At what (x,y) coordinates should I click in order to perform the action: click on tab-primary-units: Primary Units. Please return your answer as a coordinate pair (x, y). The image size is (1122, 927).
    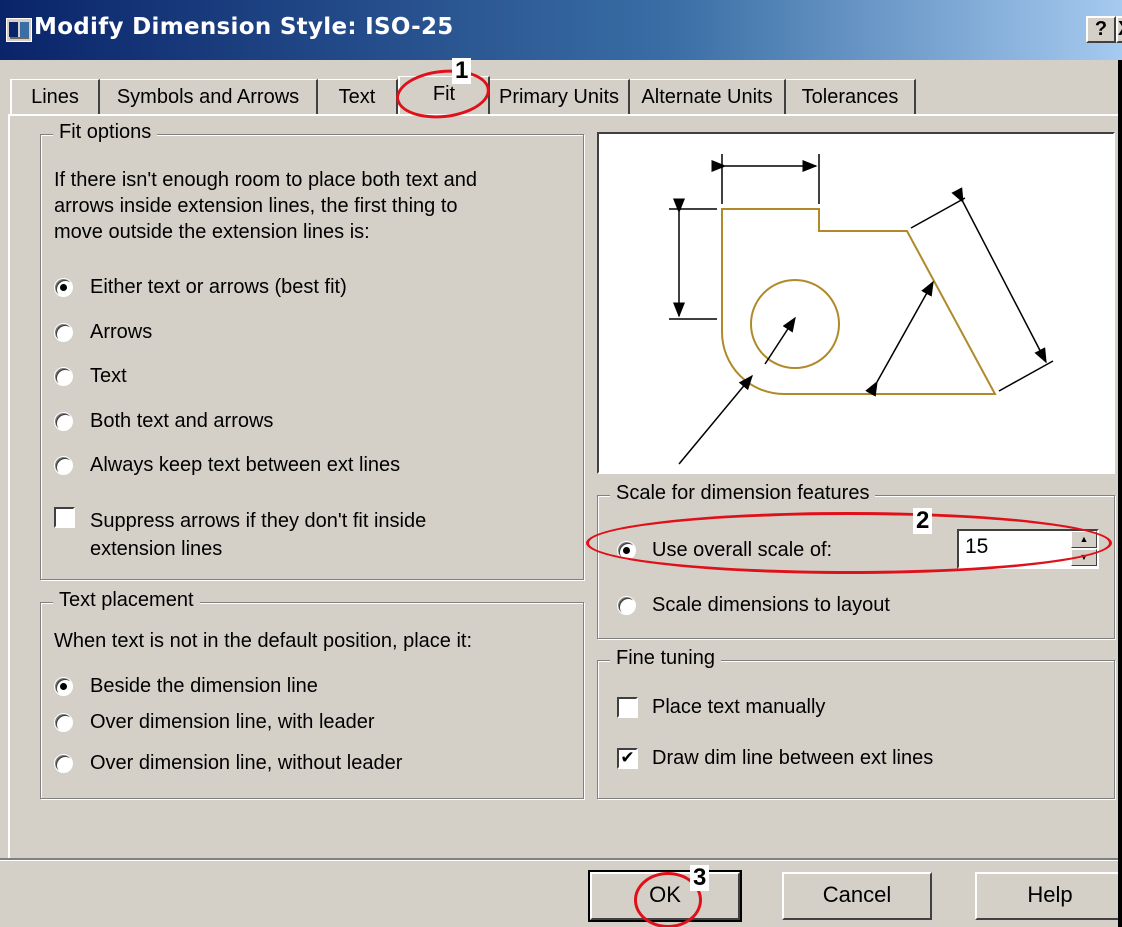
    Looking at the image, I should click on (560, 97).